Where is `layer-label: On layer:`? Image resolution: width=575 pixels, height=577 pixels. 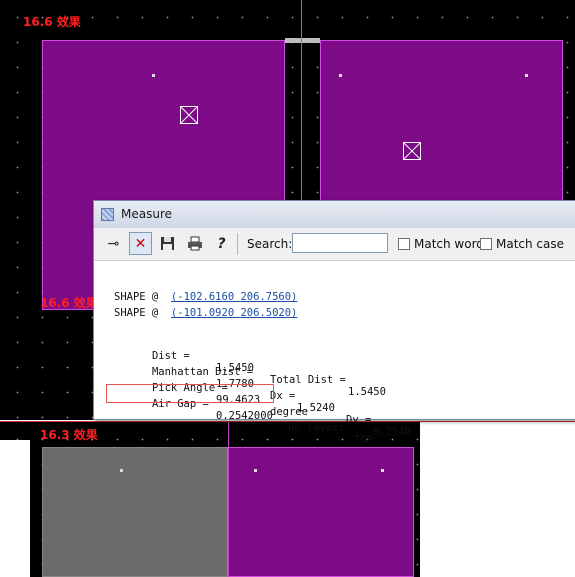 layer-label: On layer: is located at coordinates (316, 428).